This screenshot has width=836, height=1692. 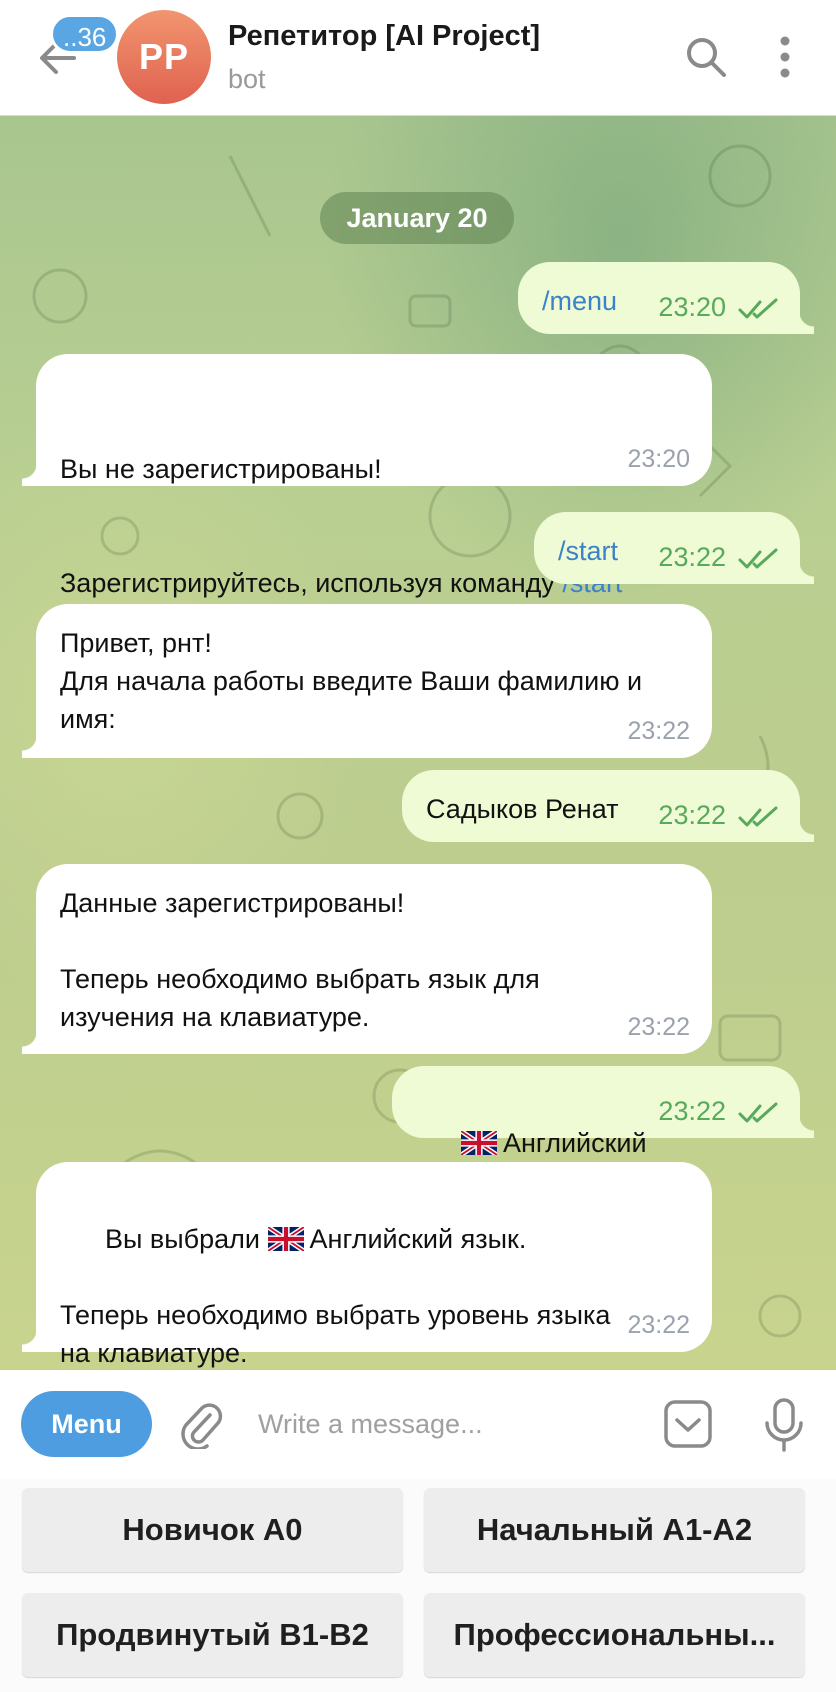 I want to click on message-line: Вы не зарегистрированы!, so click(x=221, y=469).